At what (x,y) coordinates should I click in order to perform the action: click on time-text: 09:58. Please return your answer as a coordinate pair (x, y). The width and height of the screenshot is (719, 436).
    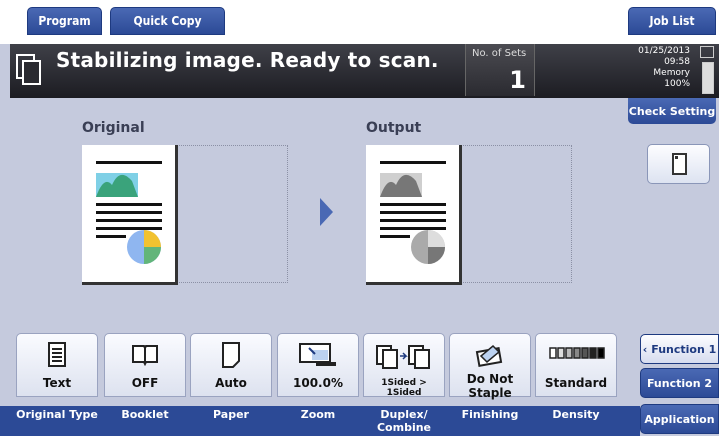
    Looking at the image, I should click on (677, 62).